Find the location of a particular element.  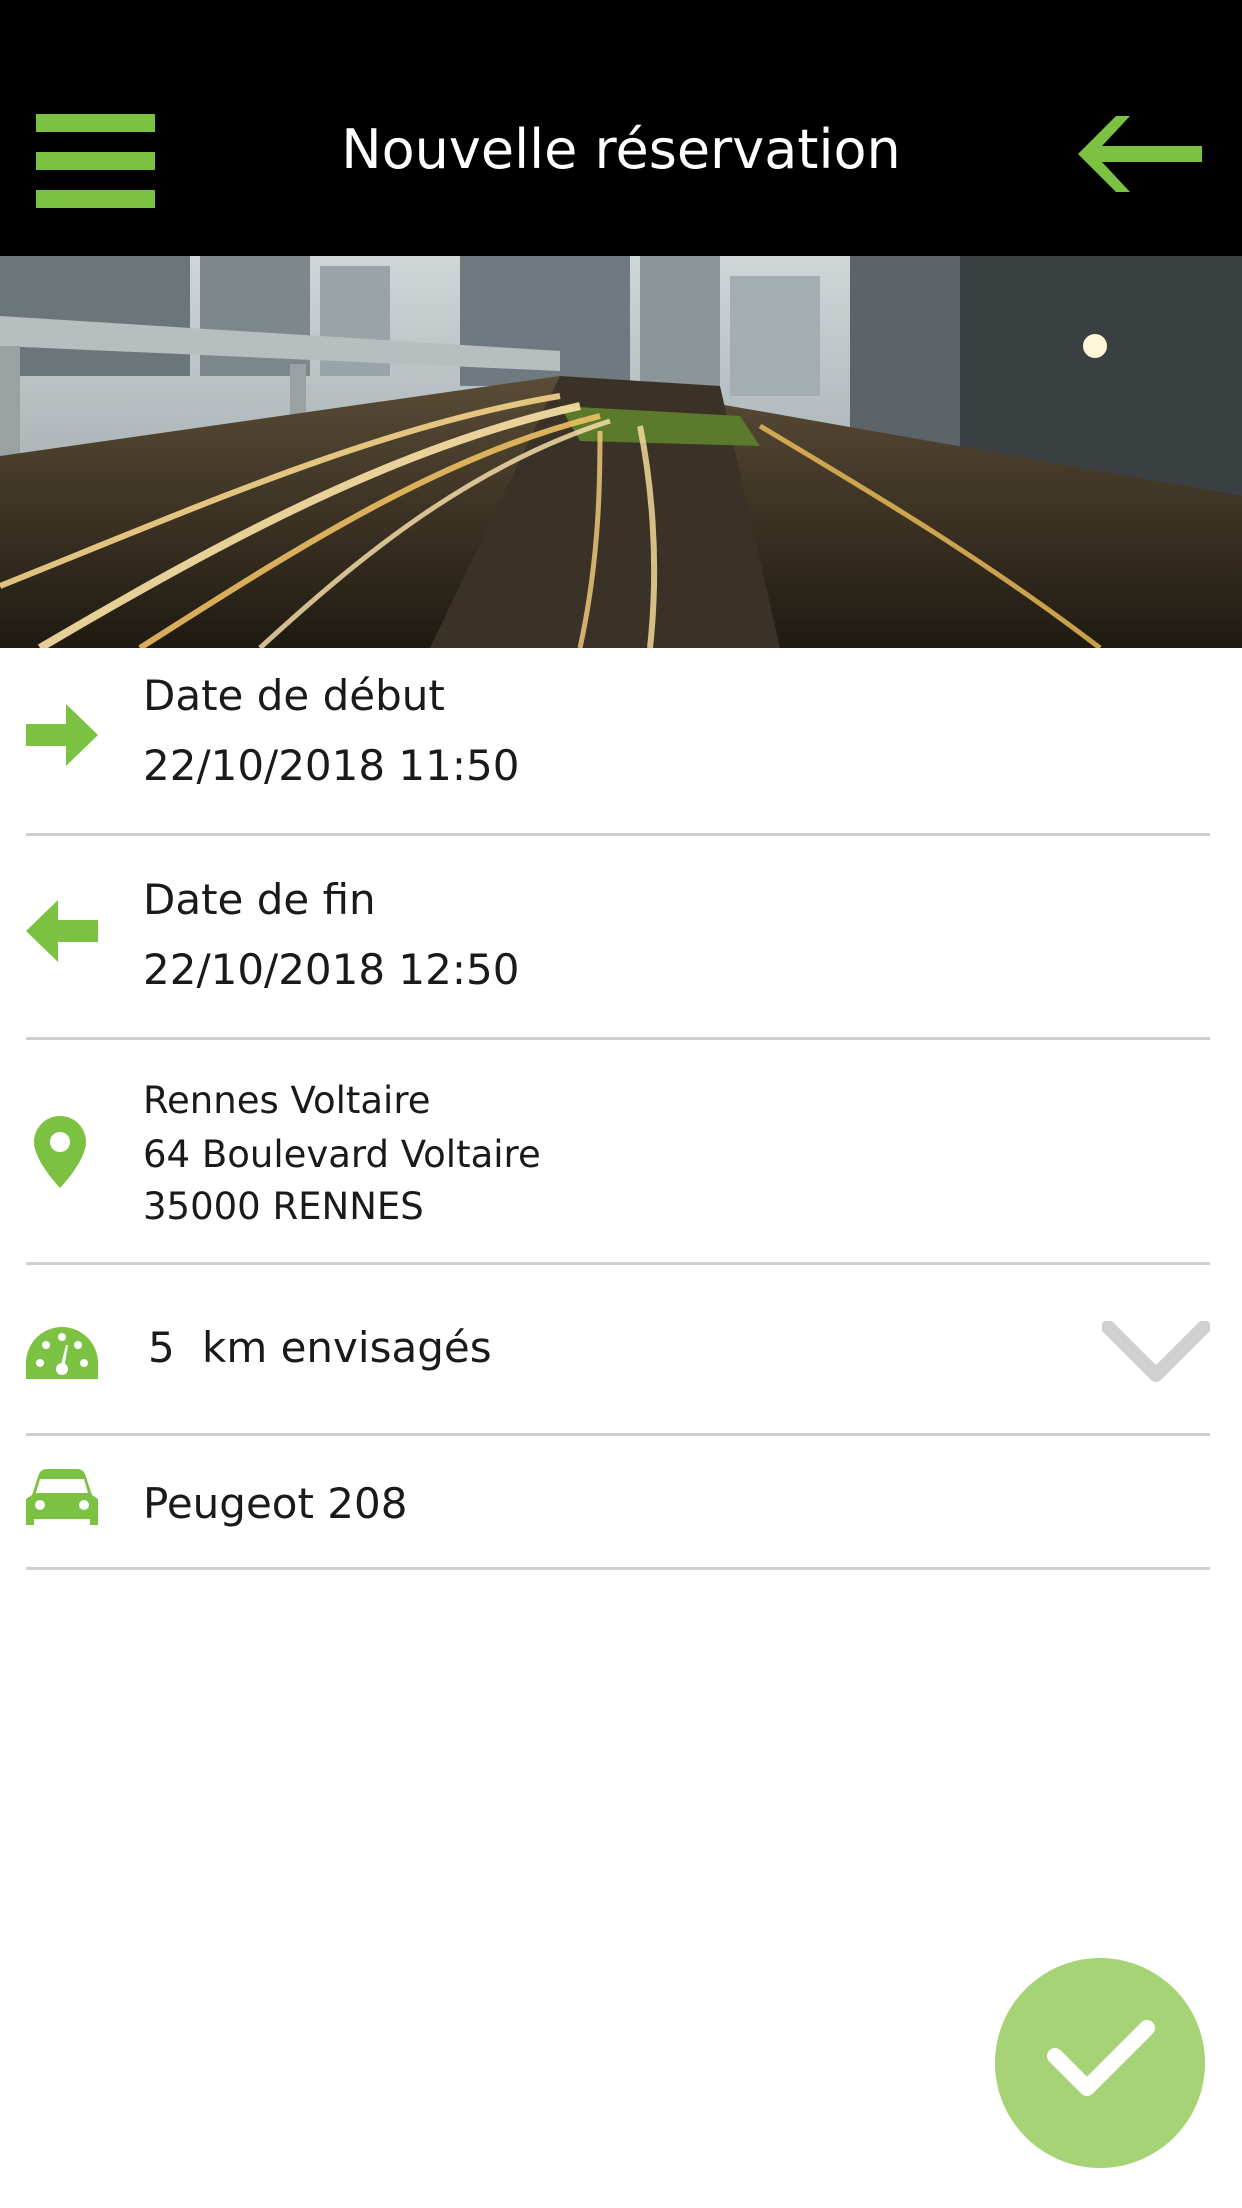

app-header: Nouvelle réservation is located at coordinates (621, 128).